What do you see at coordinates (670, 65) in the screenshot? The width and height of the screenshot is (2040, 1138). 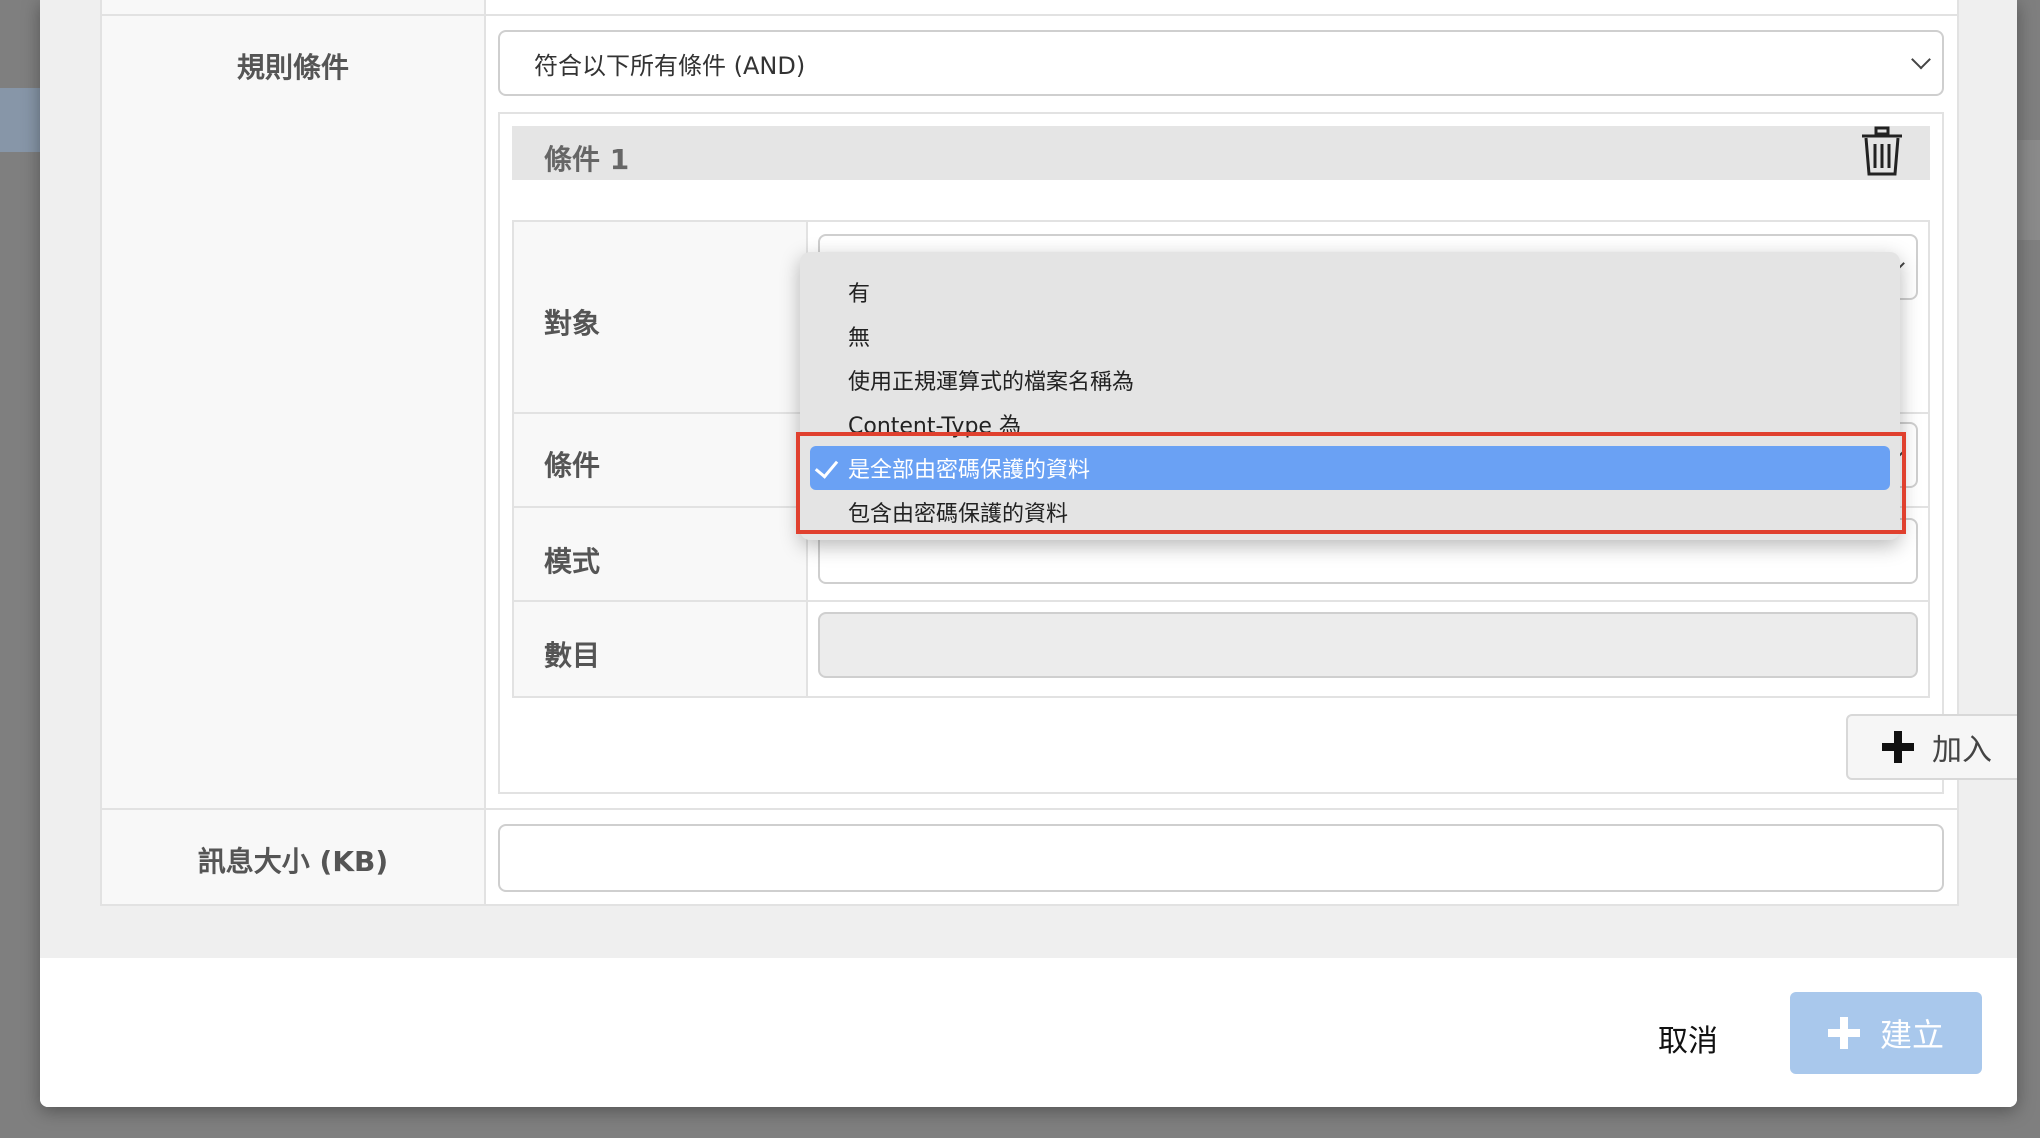 I see `match-mode-value: 符合以下所有條件 (AND)` at bounding box center [670, 65].